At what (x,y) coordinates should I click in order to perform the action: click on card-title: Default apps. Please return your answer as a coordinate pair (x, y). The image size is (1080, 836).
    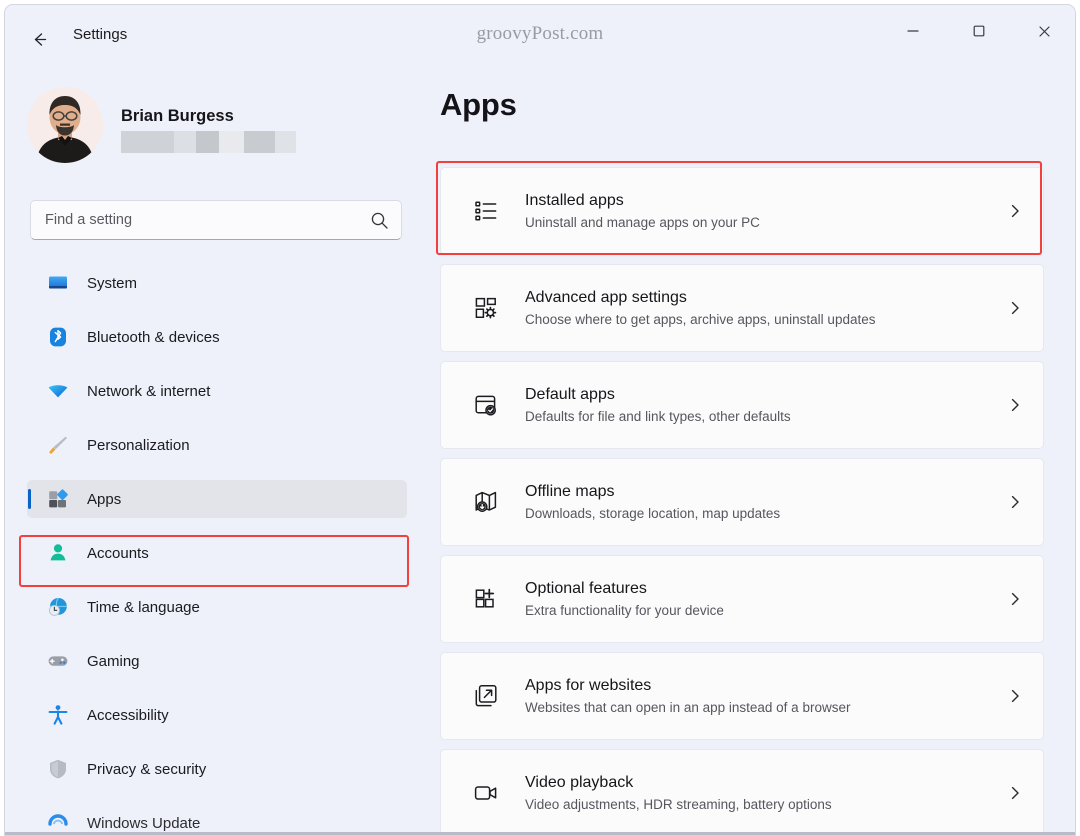
    Looking at the image, I should click on (570, 394).